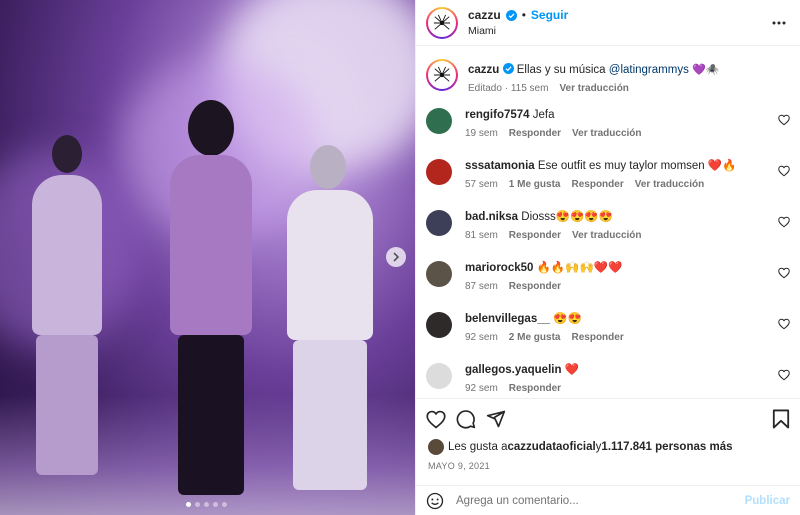  I want to click on comment-time: 19 sem, so click(481, 133).